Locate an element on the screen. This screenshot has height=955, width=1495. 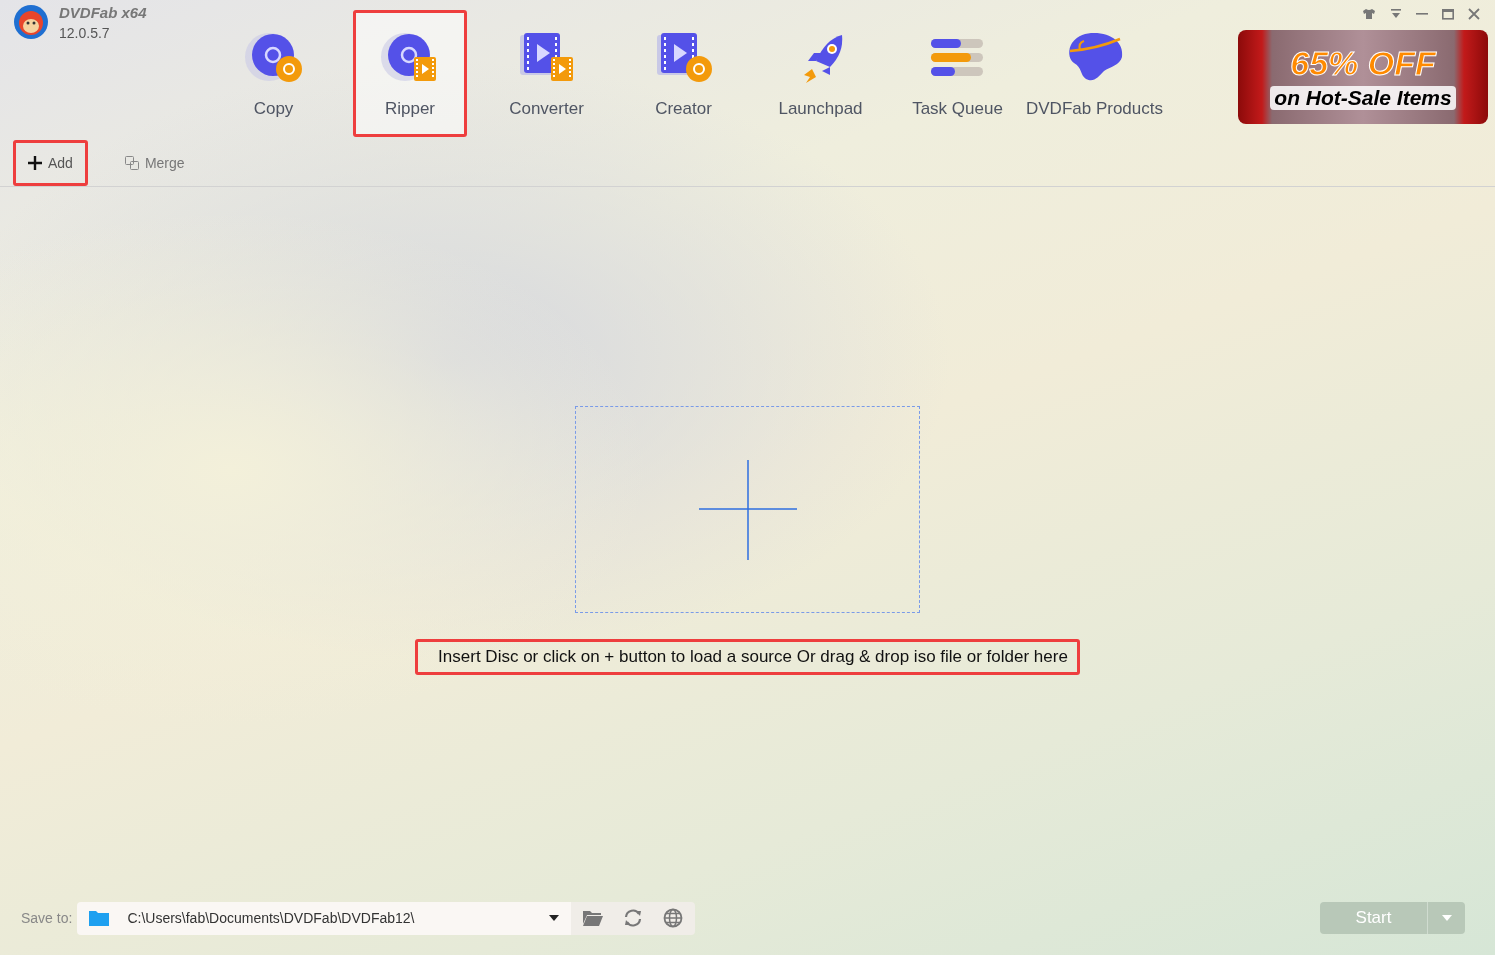
toolbar-button: Add is located at coordinates (50, 163).